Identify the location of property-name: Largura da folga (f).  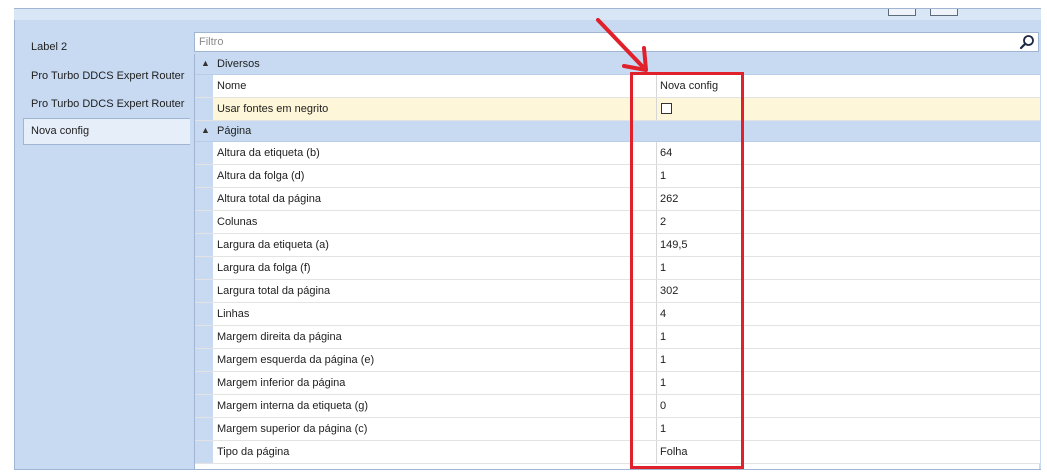
(264, 268).